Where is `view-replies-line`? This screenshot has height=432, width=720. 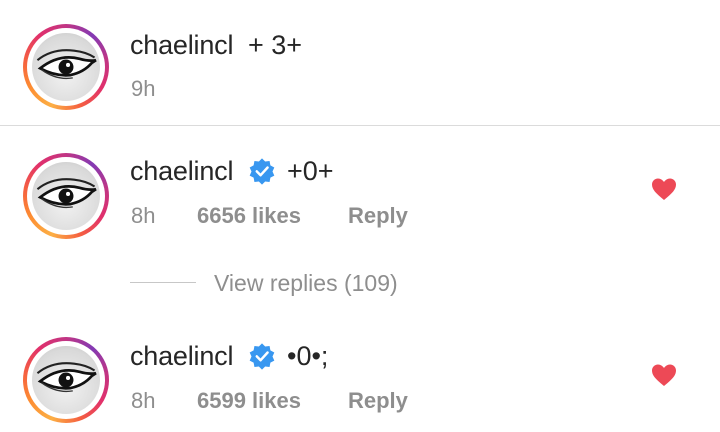
view-replies-line is located at coordinates (163, 282).